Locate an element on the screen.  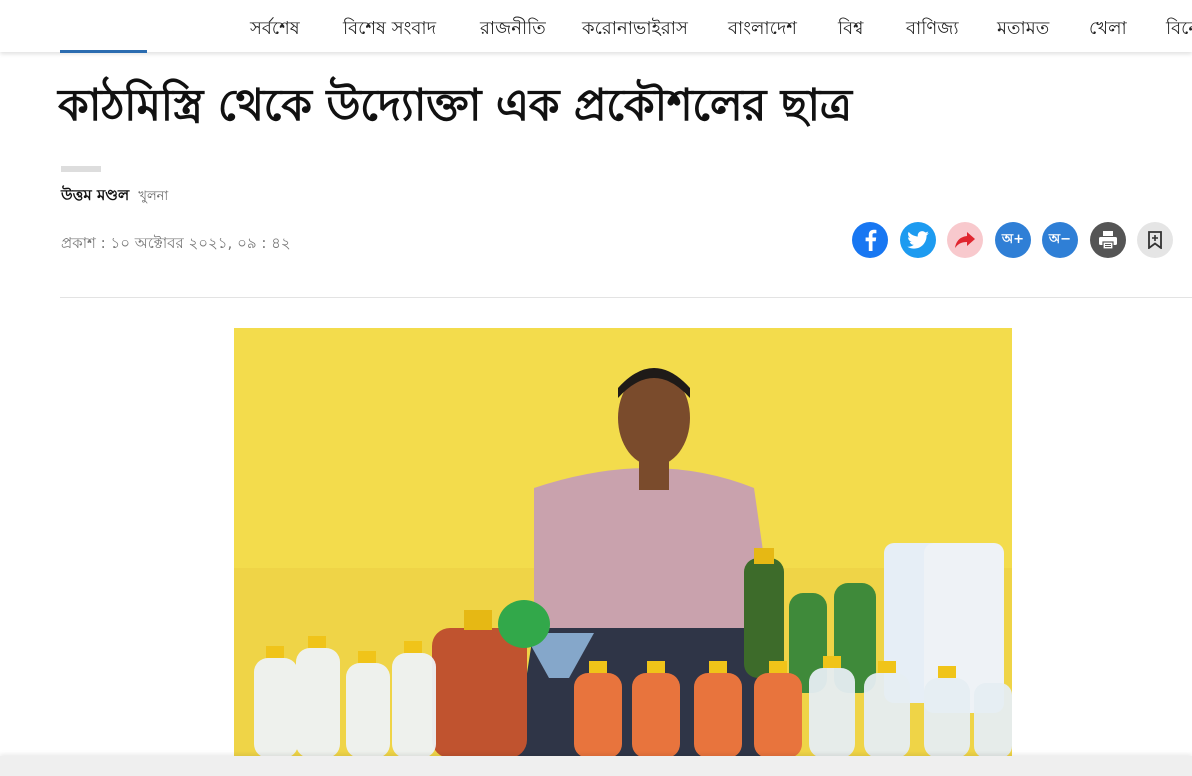
font-decrease-button: অ− is located at coordinates (1060, 240).